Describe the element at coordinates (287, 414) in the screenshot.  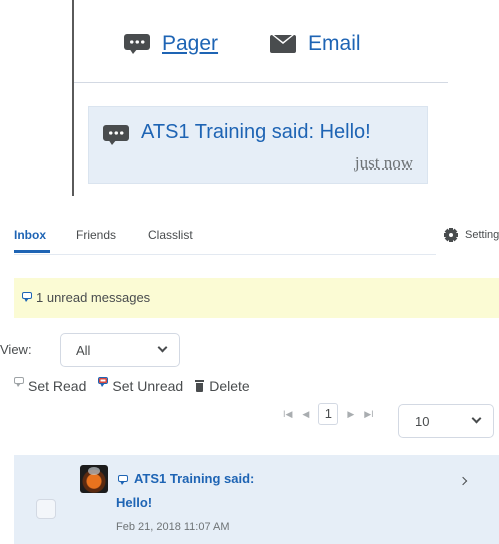
I see `first-page-button: I◀` at that location.